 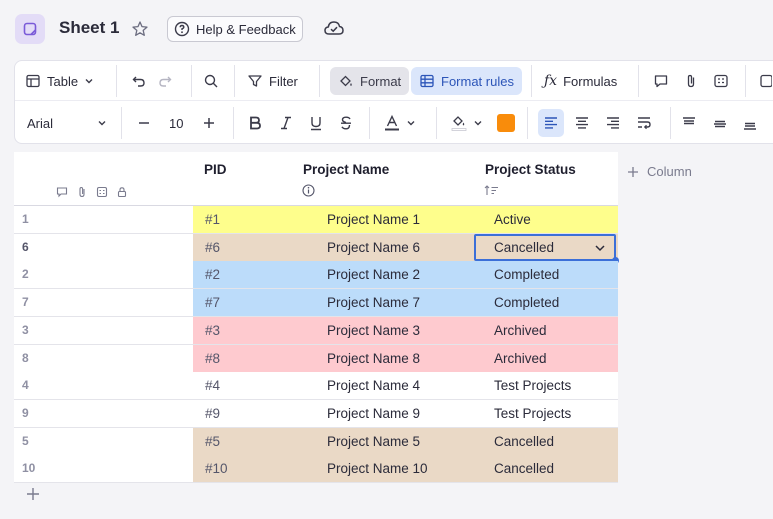 I want to click on project-name-cell: Project Name 9, so click(x=373, y=413).